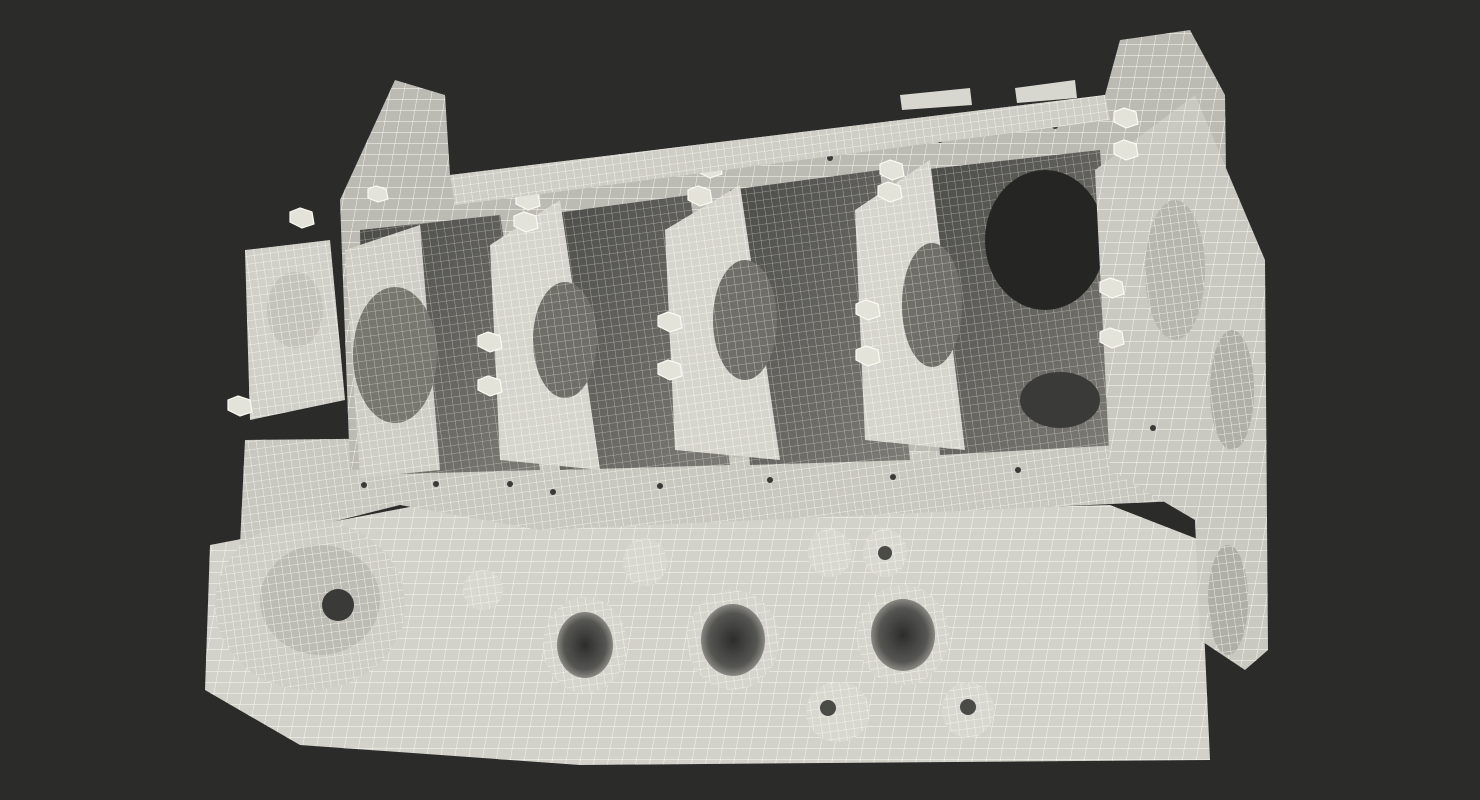 The width and height of the screenshot is (1480, 800). Describe the element at coordinates (310, 605) in the screenshot. I see `rear-seal-housing` at that location.